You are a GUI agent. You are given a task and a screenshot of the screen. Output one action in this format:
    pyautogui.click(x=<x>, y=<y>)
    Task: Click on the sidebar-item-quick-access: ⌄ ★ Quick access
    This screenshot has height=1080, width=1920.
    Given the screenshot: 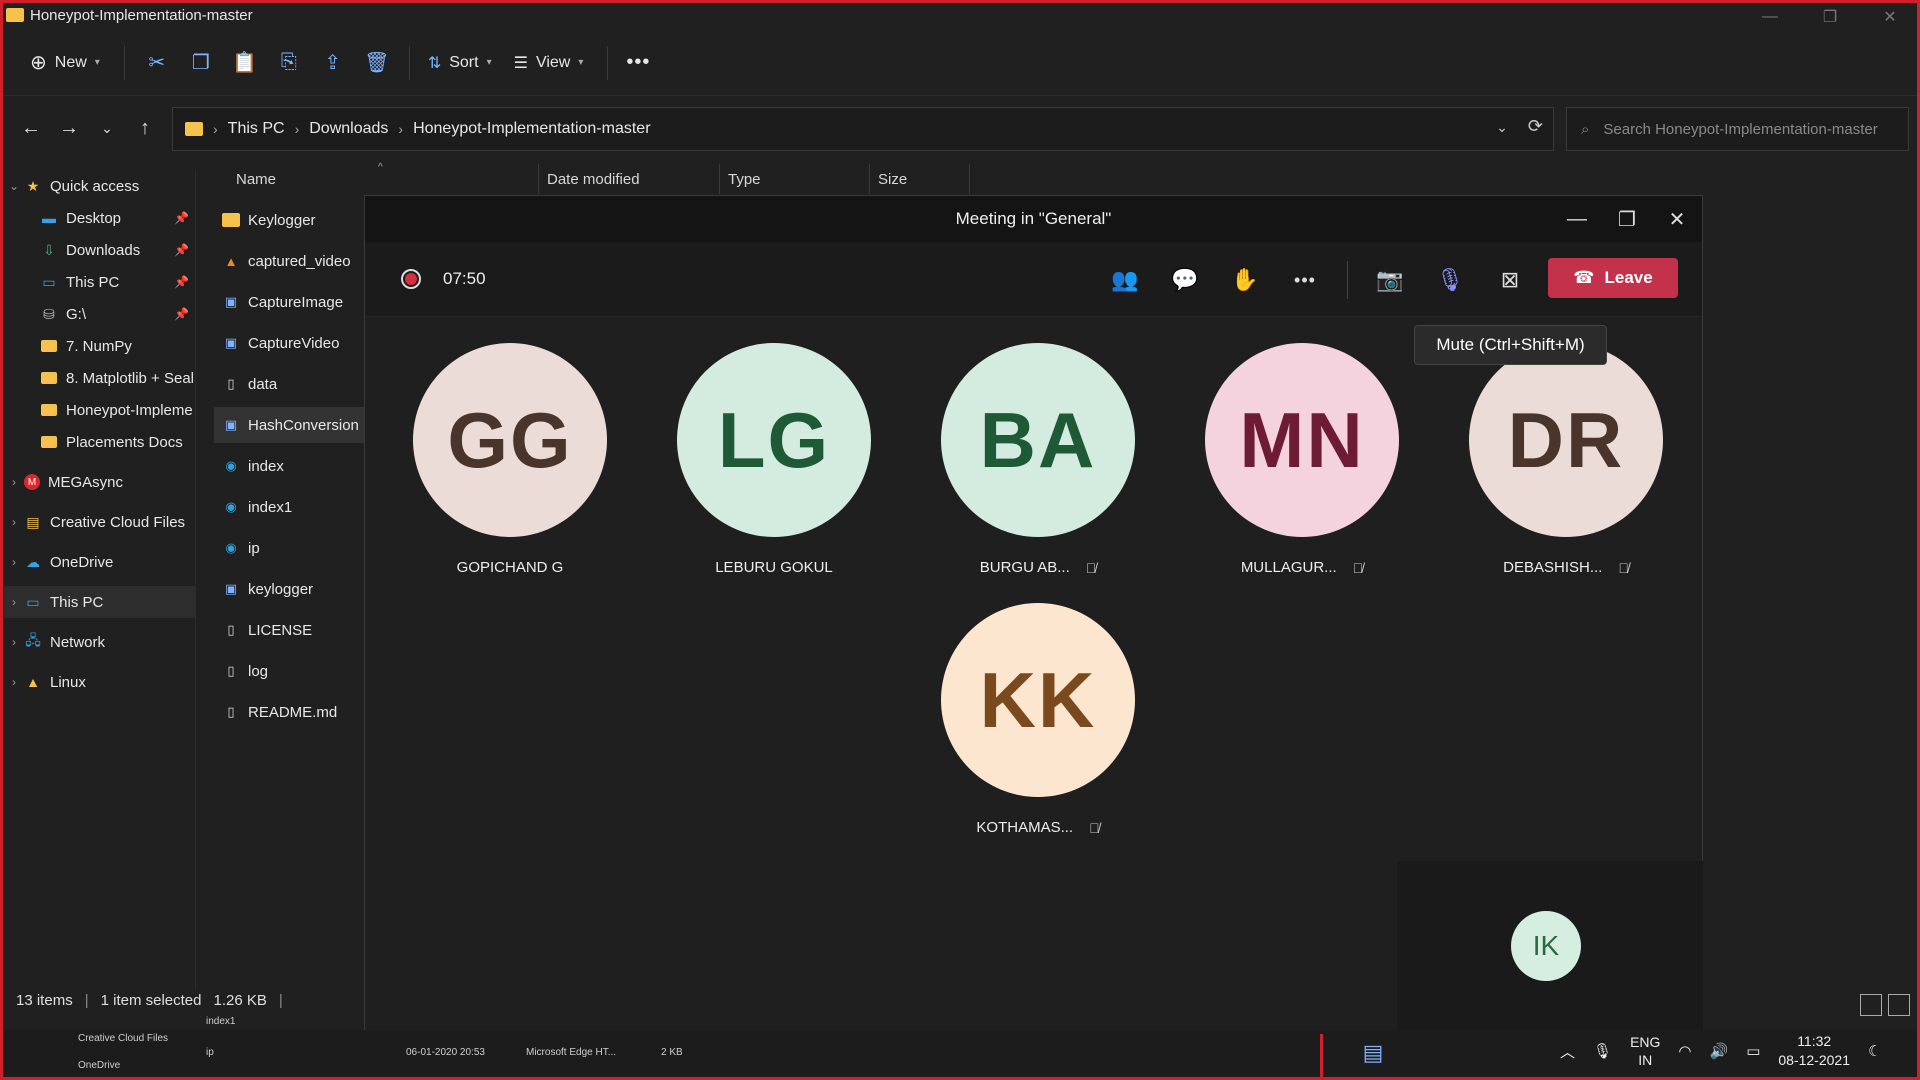 What is the action you would take?
    pyautogui.click(x=99, y=186)
    